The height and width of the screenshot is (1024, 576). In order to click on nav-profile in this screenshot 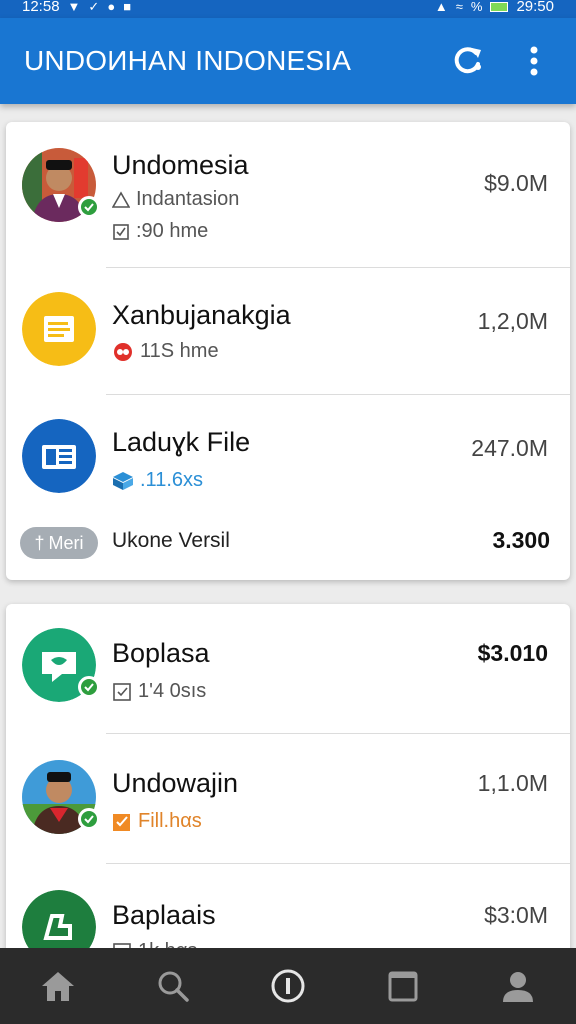, I will do `click(518, 986)`.